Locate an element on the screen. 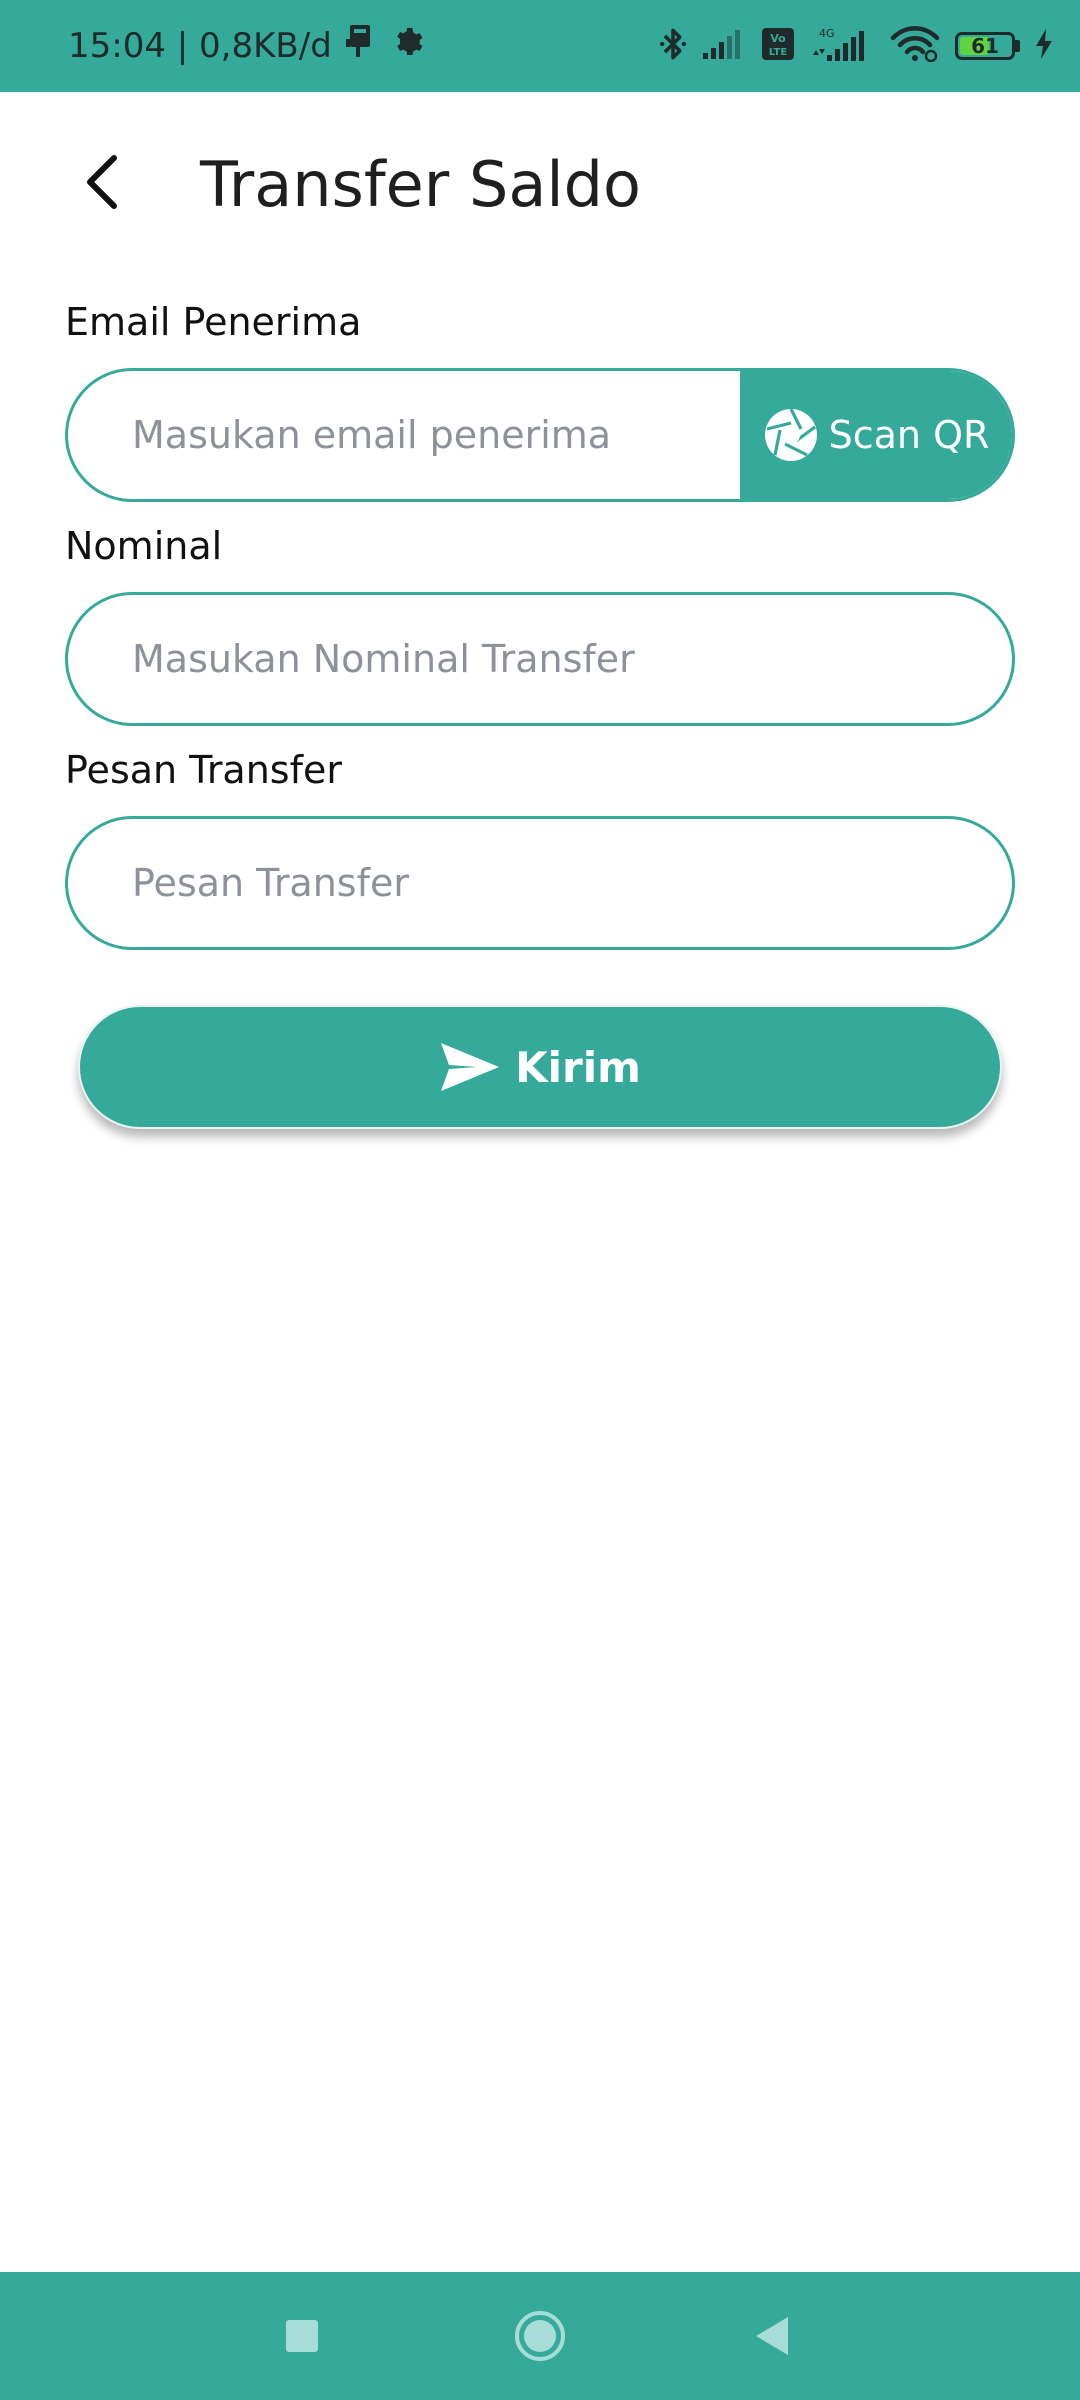 The height and width of the screenshot is (2400, 1080). bluetooth-icon is located at coordinates (673, 46).